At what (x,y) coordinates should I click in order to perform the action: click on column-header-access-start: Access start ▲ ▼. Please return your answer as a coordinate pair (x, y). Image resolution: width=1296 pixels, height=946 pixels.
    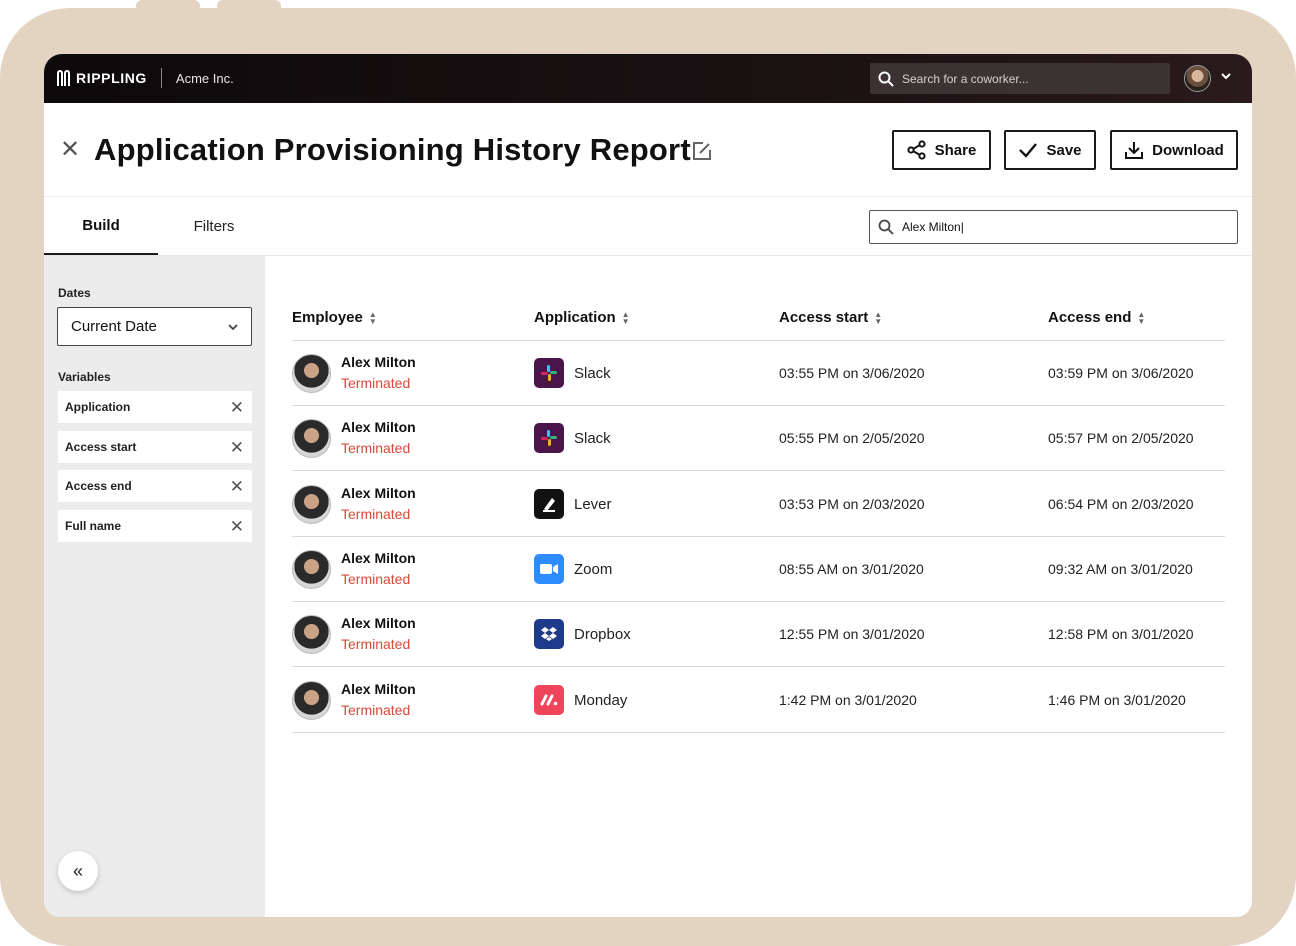
    Looking at the image, I should click on (830, 317).